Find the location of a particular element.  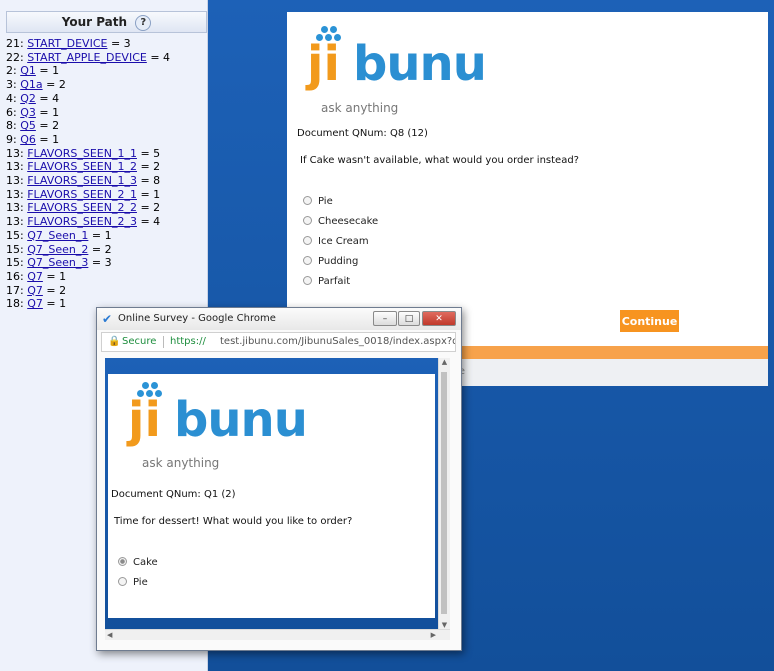

scroll-down-icon: ▼ is located at coordinates (444, 625).